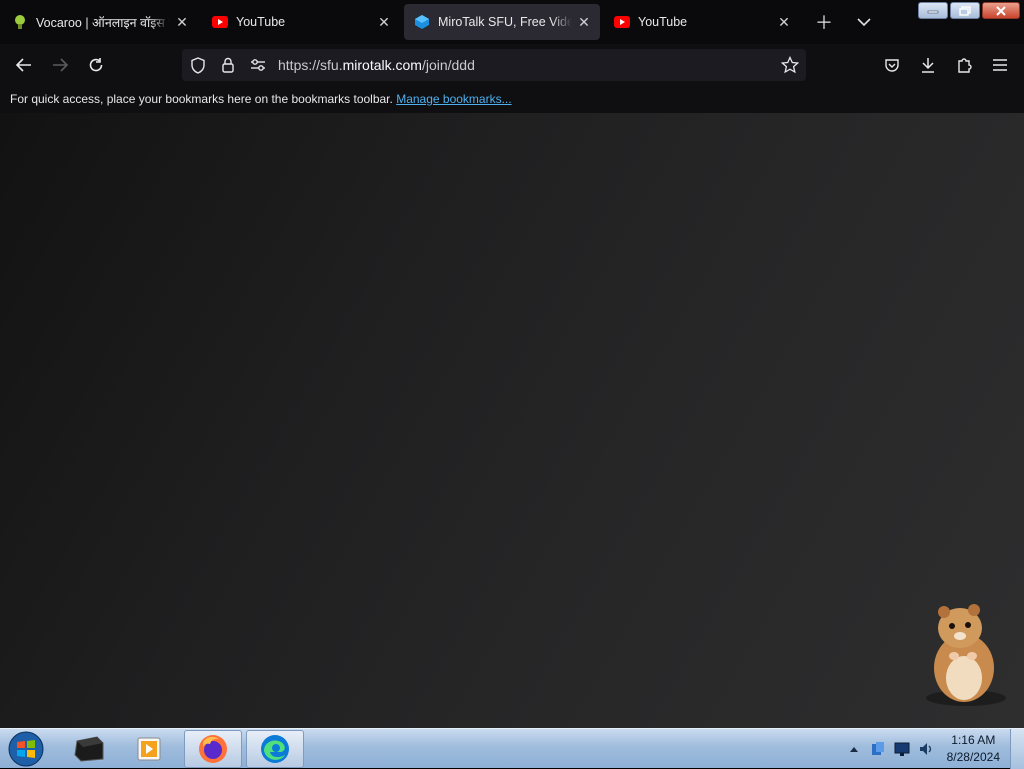  I want to click on back-button, so click(24, 65).